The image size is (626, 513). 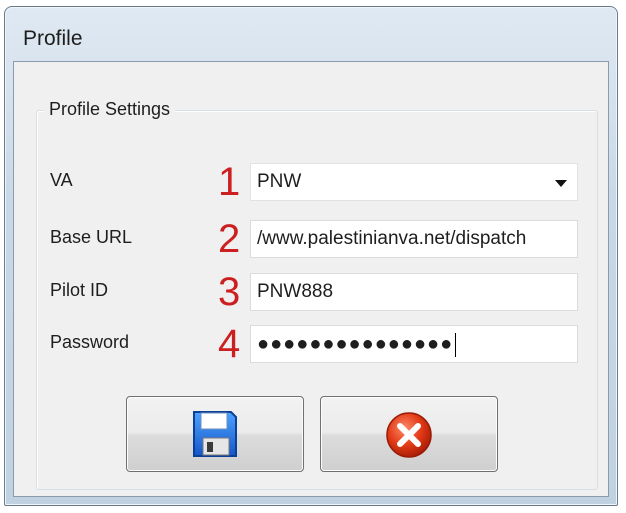 What do you see at coordinates (229, 239) in the screenshot?
I see `annotation-number-2: 2` at bounding box center [229, 239].